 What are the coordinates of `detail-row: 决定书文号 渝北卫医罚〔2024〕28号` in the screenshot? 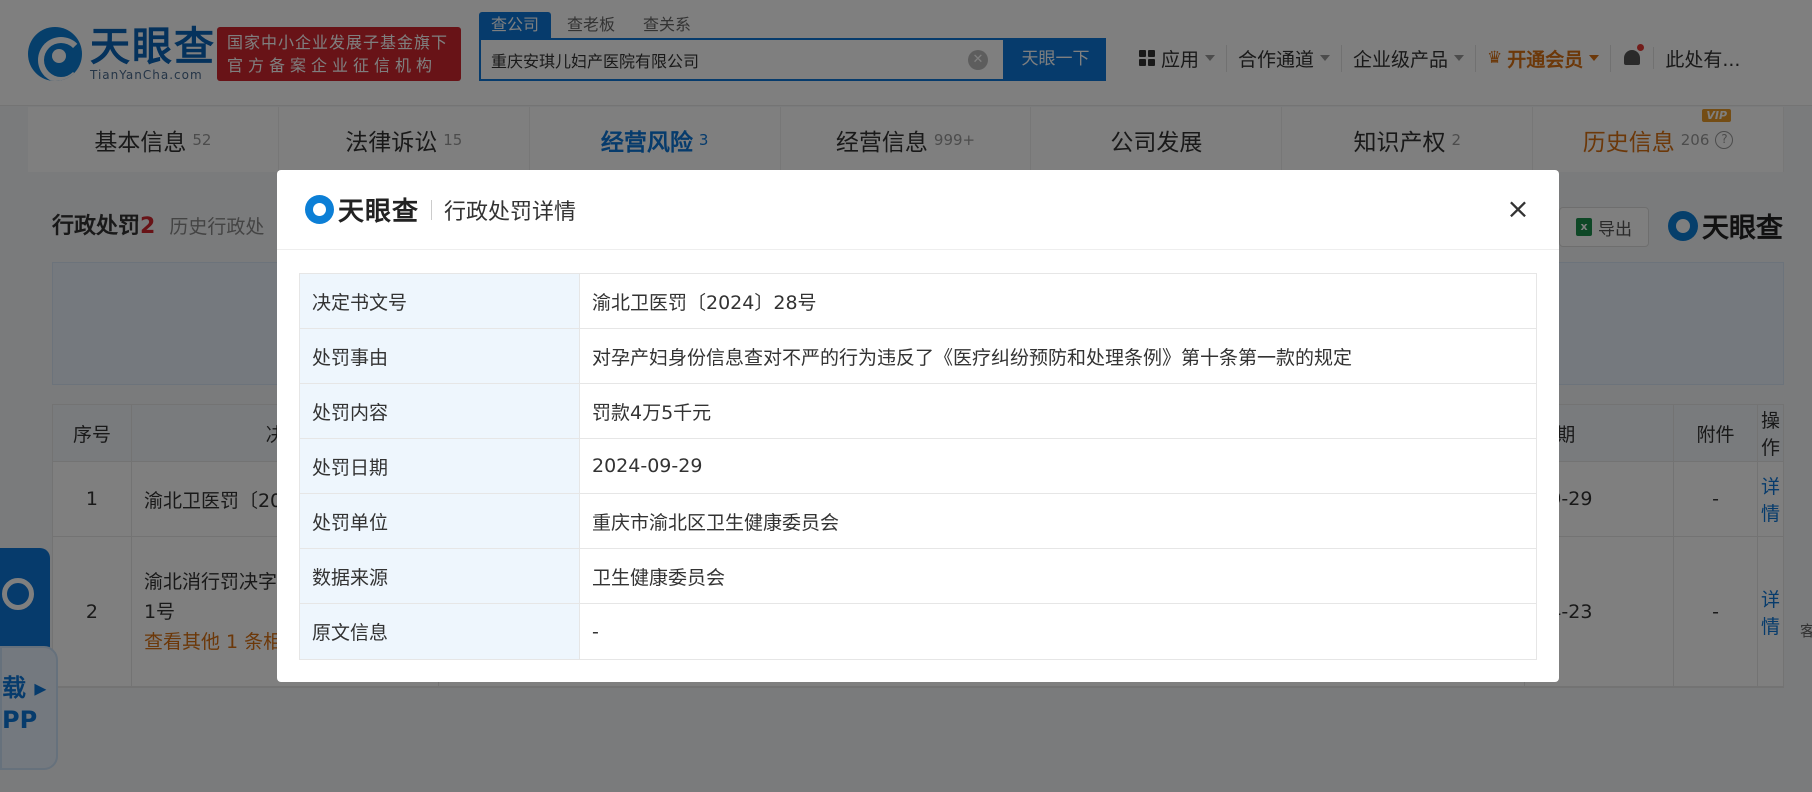 It's located at (918, 301).